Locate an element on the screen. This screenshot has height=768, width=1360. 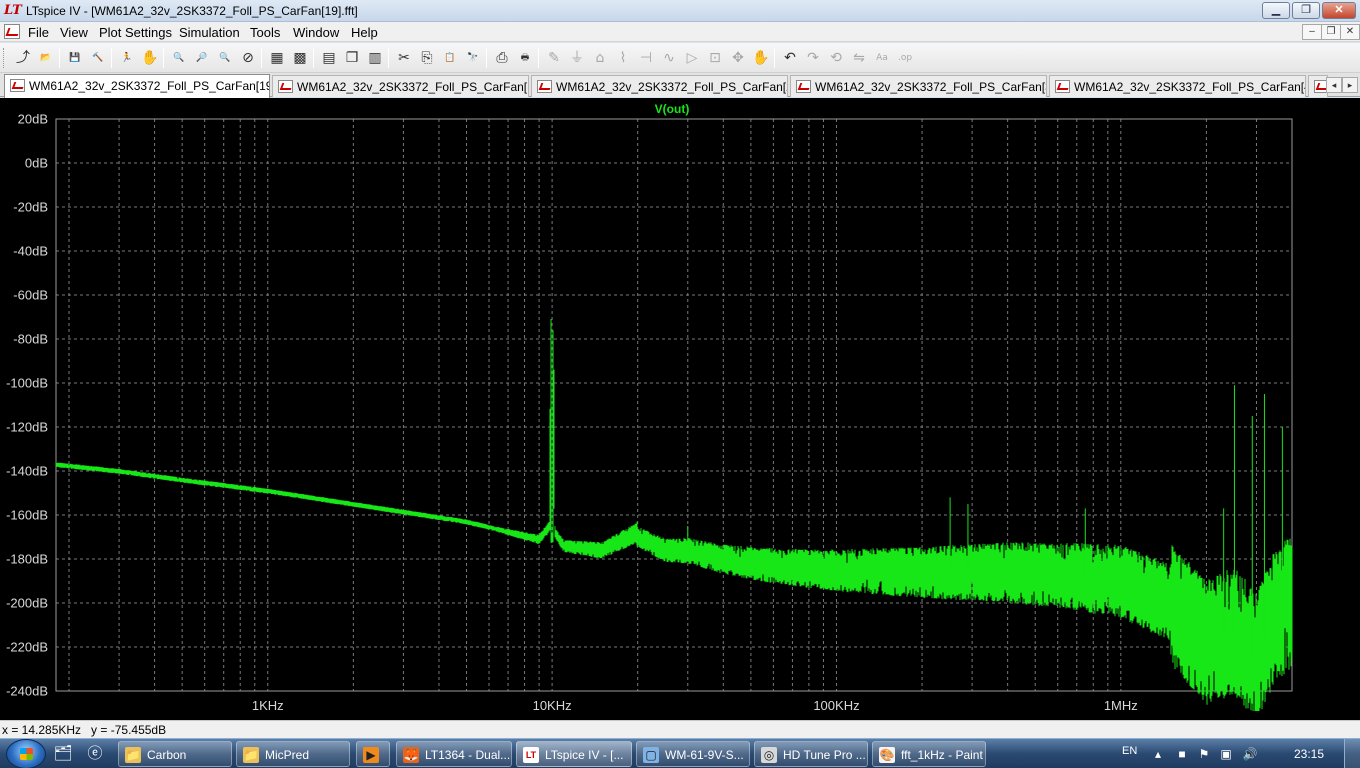
run-icon: 🏃 is located at coordinates (127, 58).